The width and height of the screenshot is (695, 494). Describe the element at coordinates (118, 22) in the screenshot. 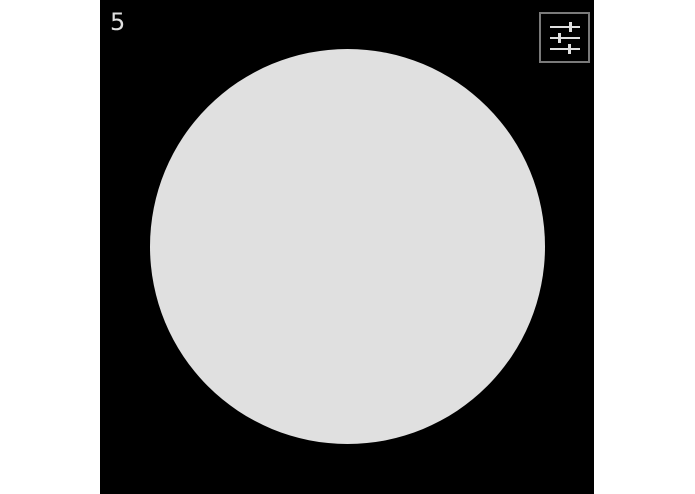

I see `counter-label: 5` at that location.